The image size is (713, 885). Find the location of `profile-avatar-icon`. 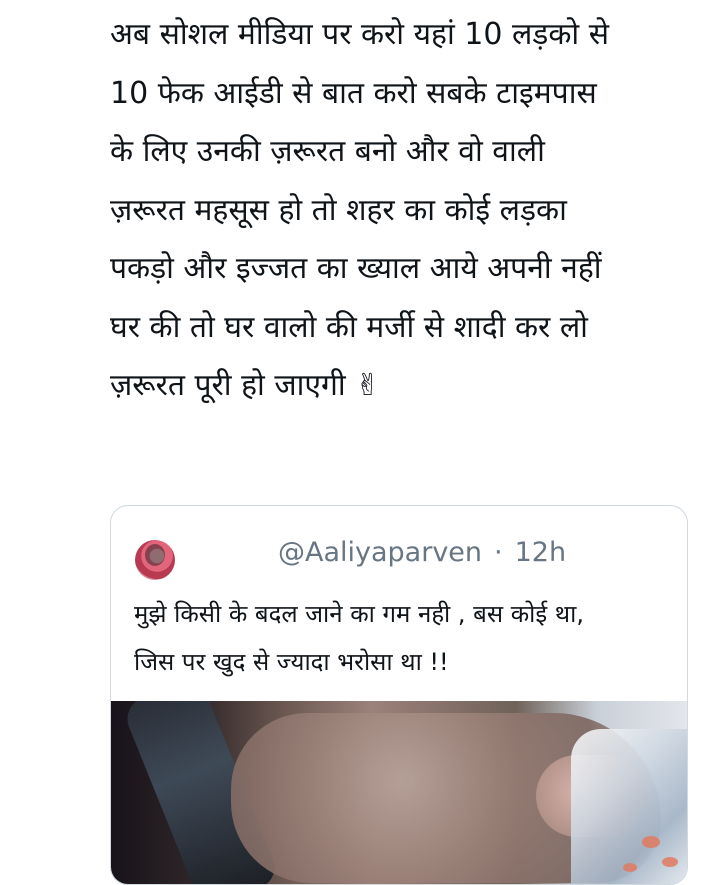

profile-avatar-icon is located at coordinates (155, 560).